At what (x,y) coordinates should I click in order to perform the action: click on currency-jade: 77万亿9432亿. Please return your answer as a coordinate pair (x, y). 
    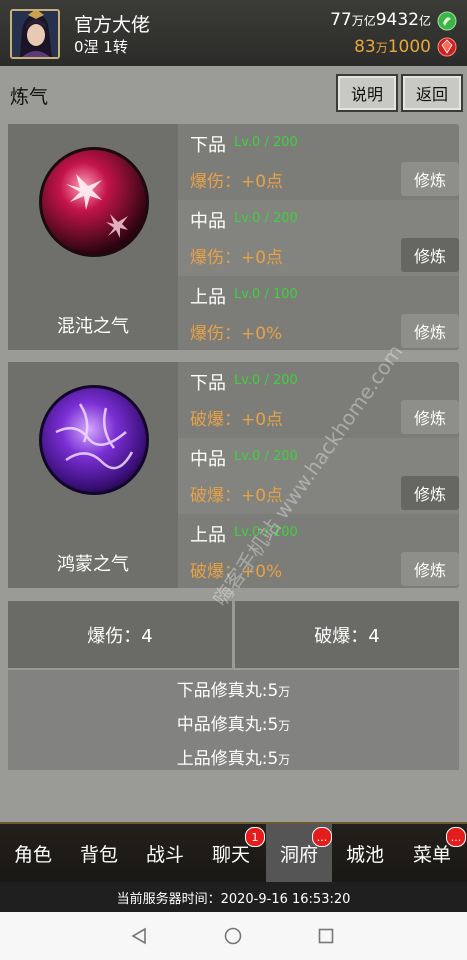
    Looking at the image, I should click on (380, 20).